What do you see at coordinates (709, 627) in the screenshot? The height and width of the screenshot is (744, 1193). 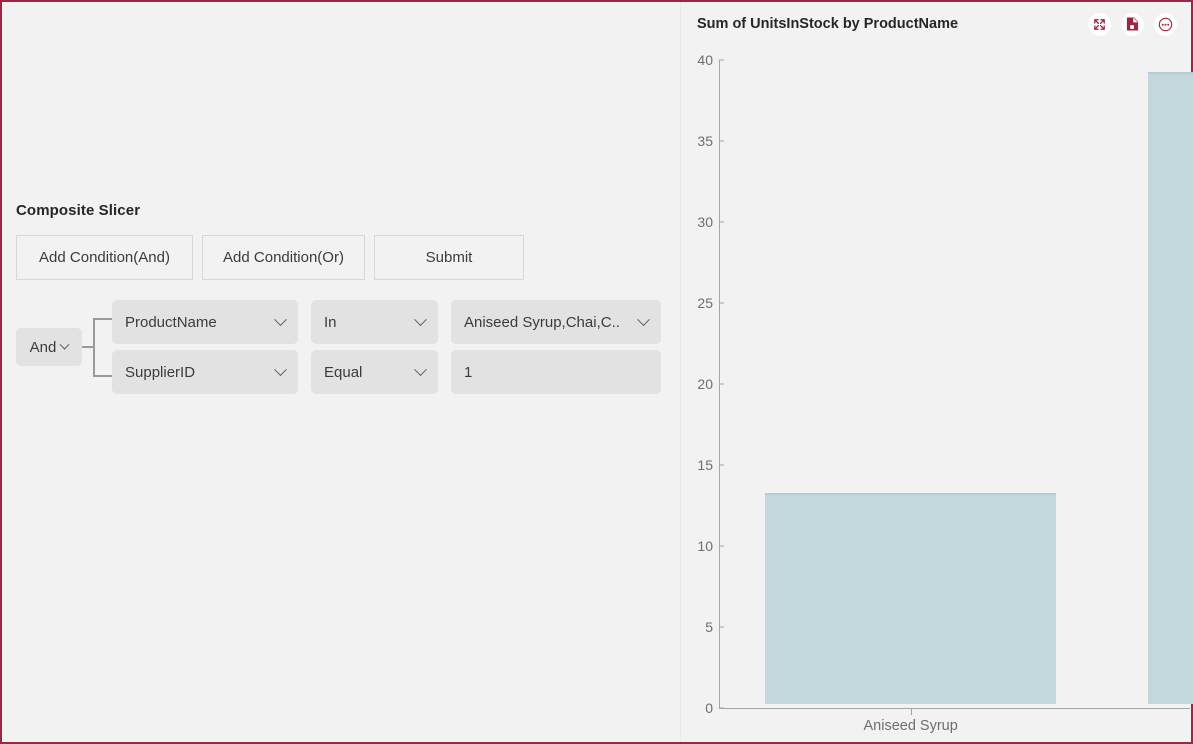 I see `y-axis-tick-label: 5` at bounding box center [709, 627].